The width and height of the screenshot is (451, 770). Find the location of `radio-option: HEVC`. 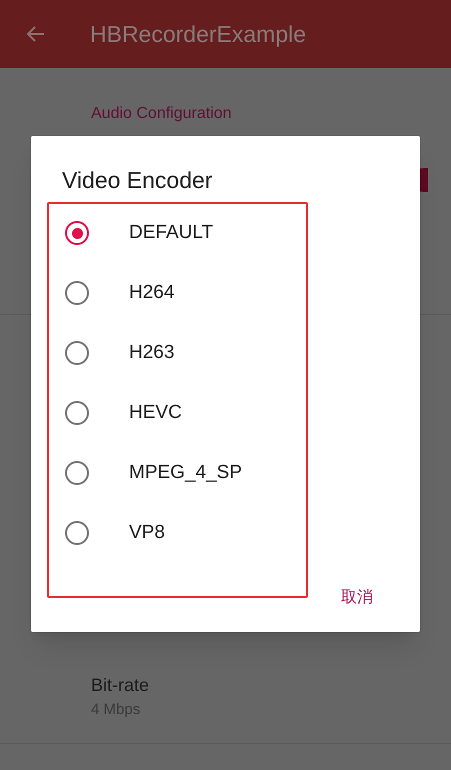

radio-option: HEVC is located at coordinates (177, 413).